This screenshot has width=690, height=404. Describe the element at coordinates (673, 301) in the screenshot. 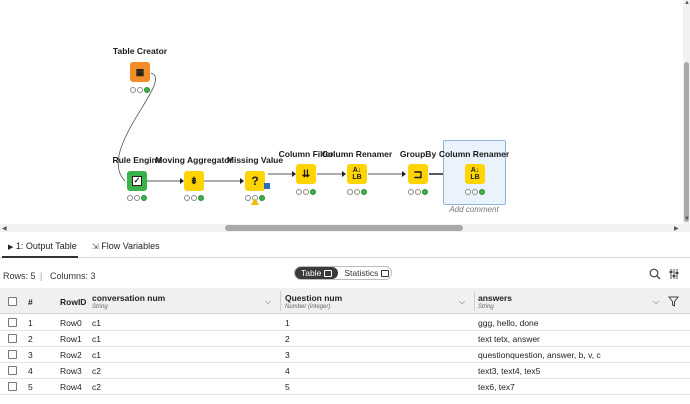

I see `filter-icon` at that location.